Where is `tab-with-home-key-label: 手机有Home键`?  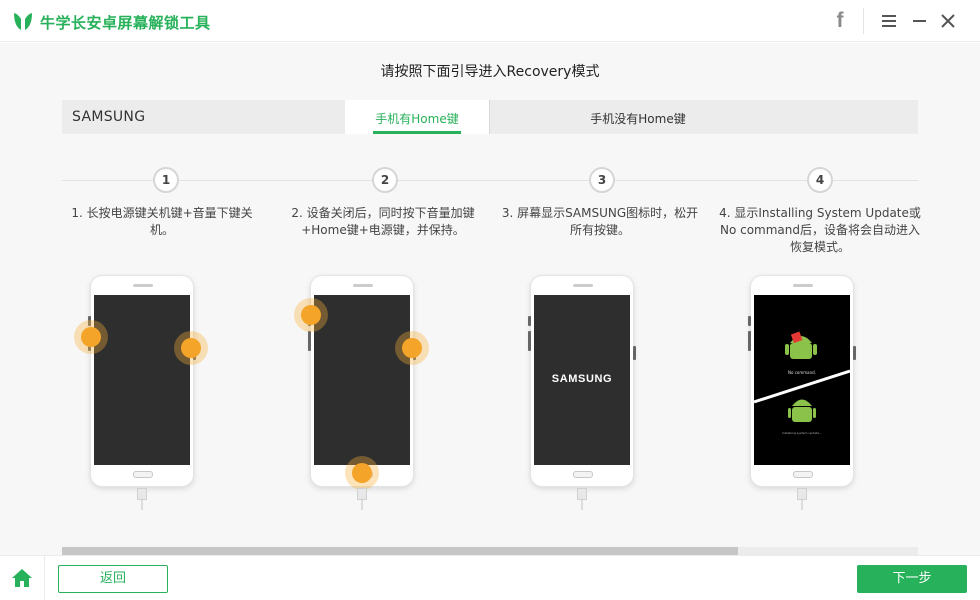 tab-with-home-key-label: 手机有Home键 is located at coordinates (417, 118).